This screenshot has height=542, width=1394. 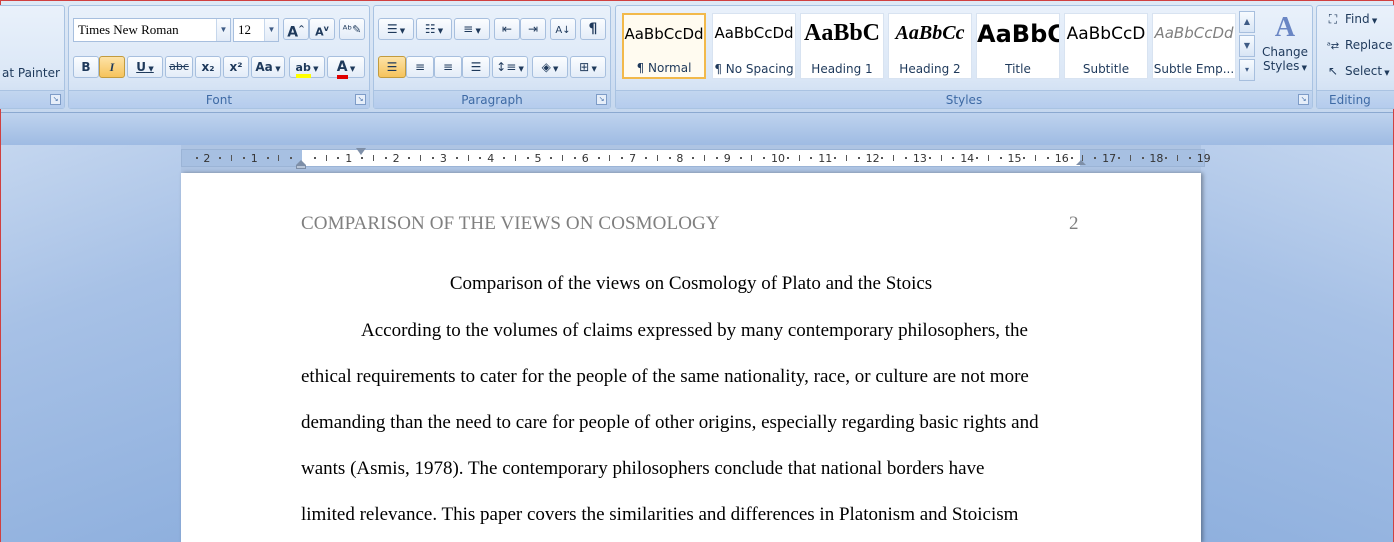 I want to click on paragraph-launcher-icon: ↘, so click(x=601, y=99).